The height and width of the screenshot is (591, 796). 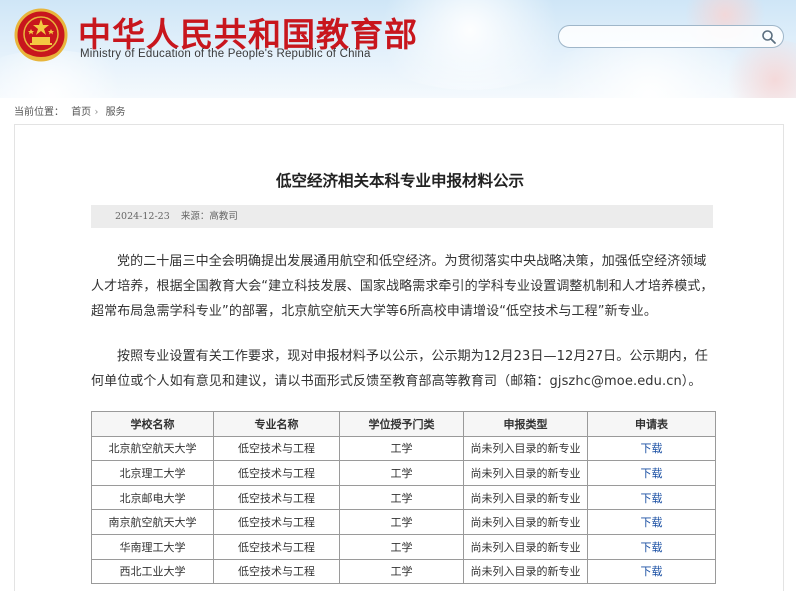 I want to click on table-row: 北京理工大学 低空技术与工程 工学 尚未列入目录的新专业 下载, so click(x=403, y=473).